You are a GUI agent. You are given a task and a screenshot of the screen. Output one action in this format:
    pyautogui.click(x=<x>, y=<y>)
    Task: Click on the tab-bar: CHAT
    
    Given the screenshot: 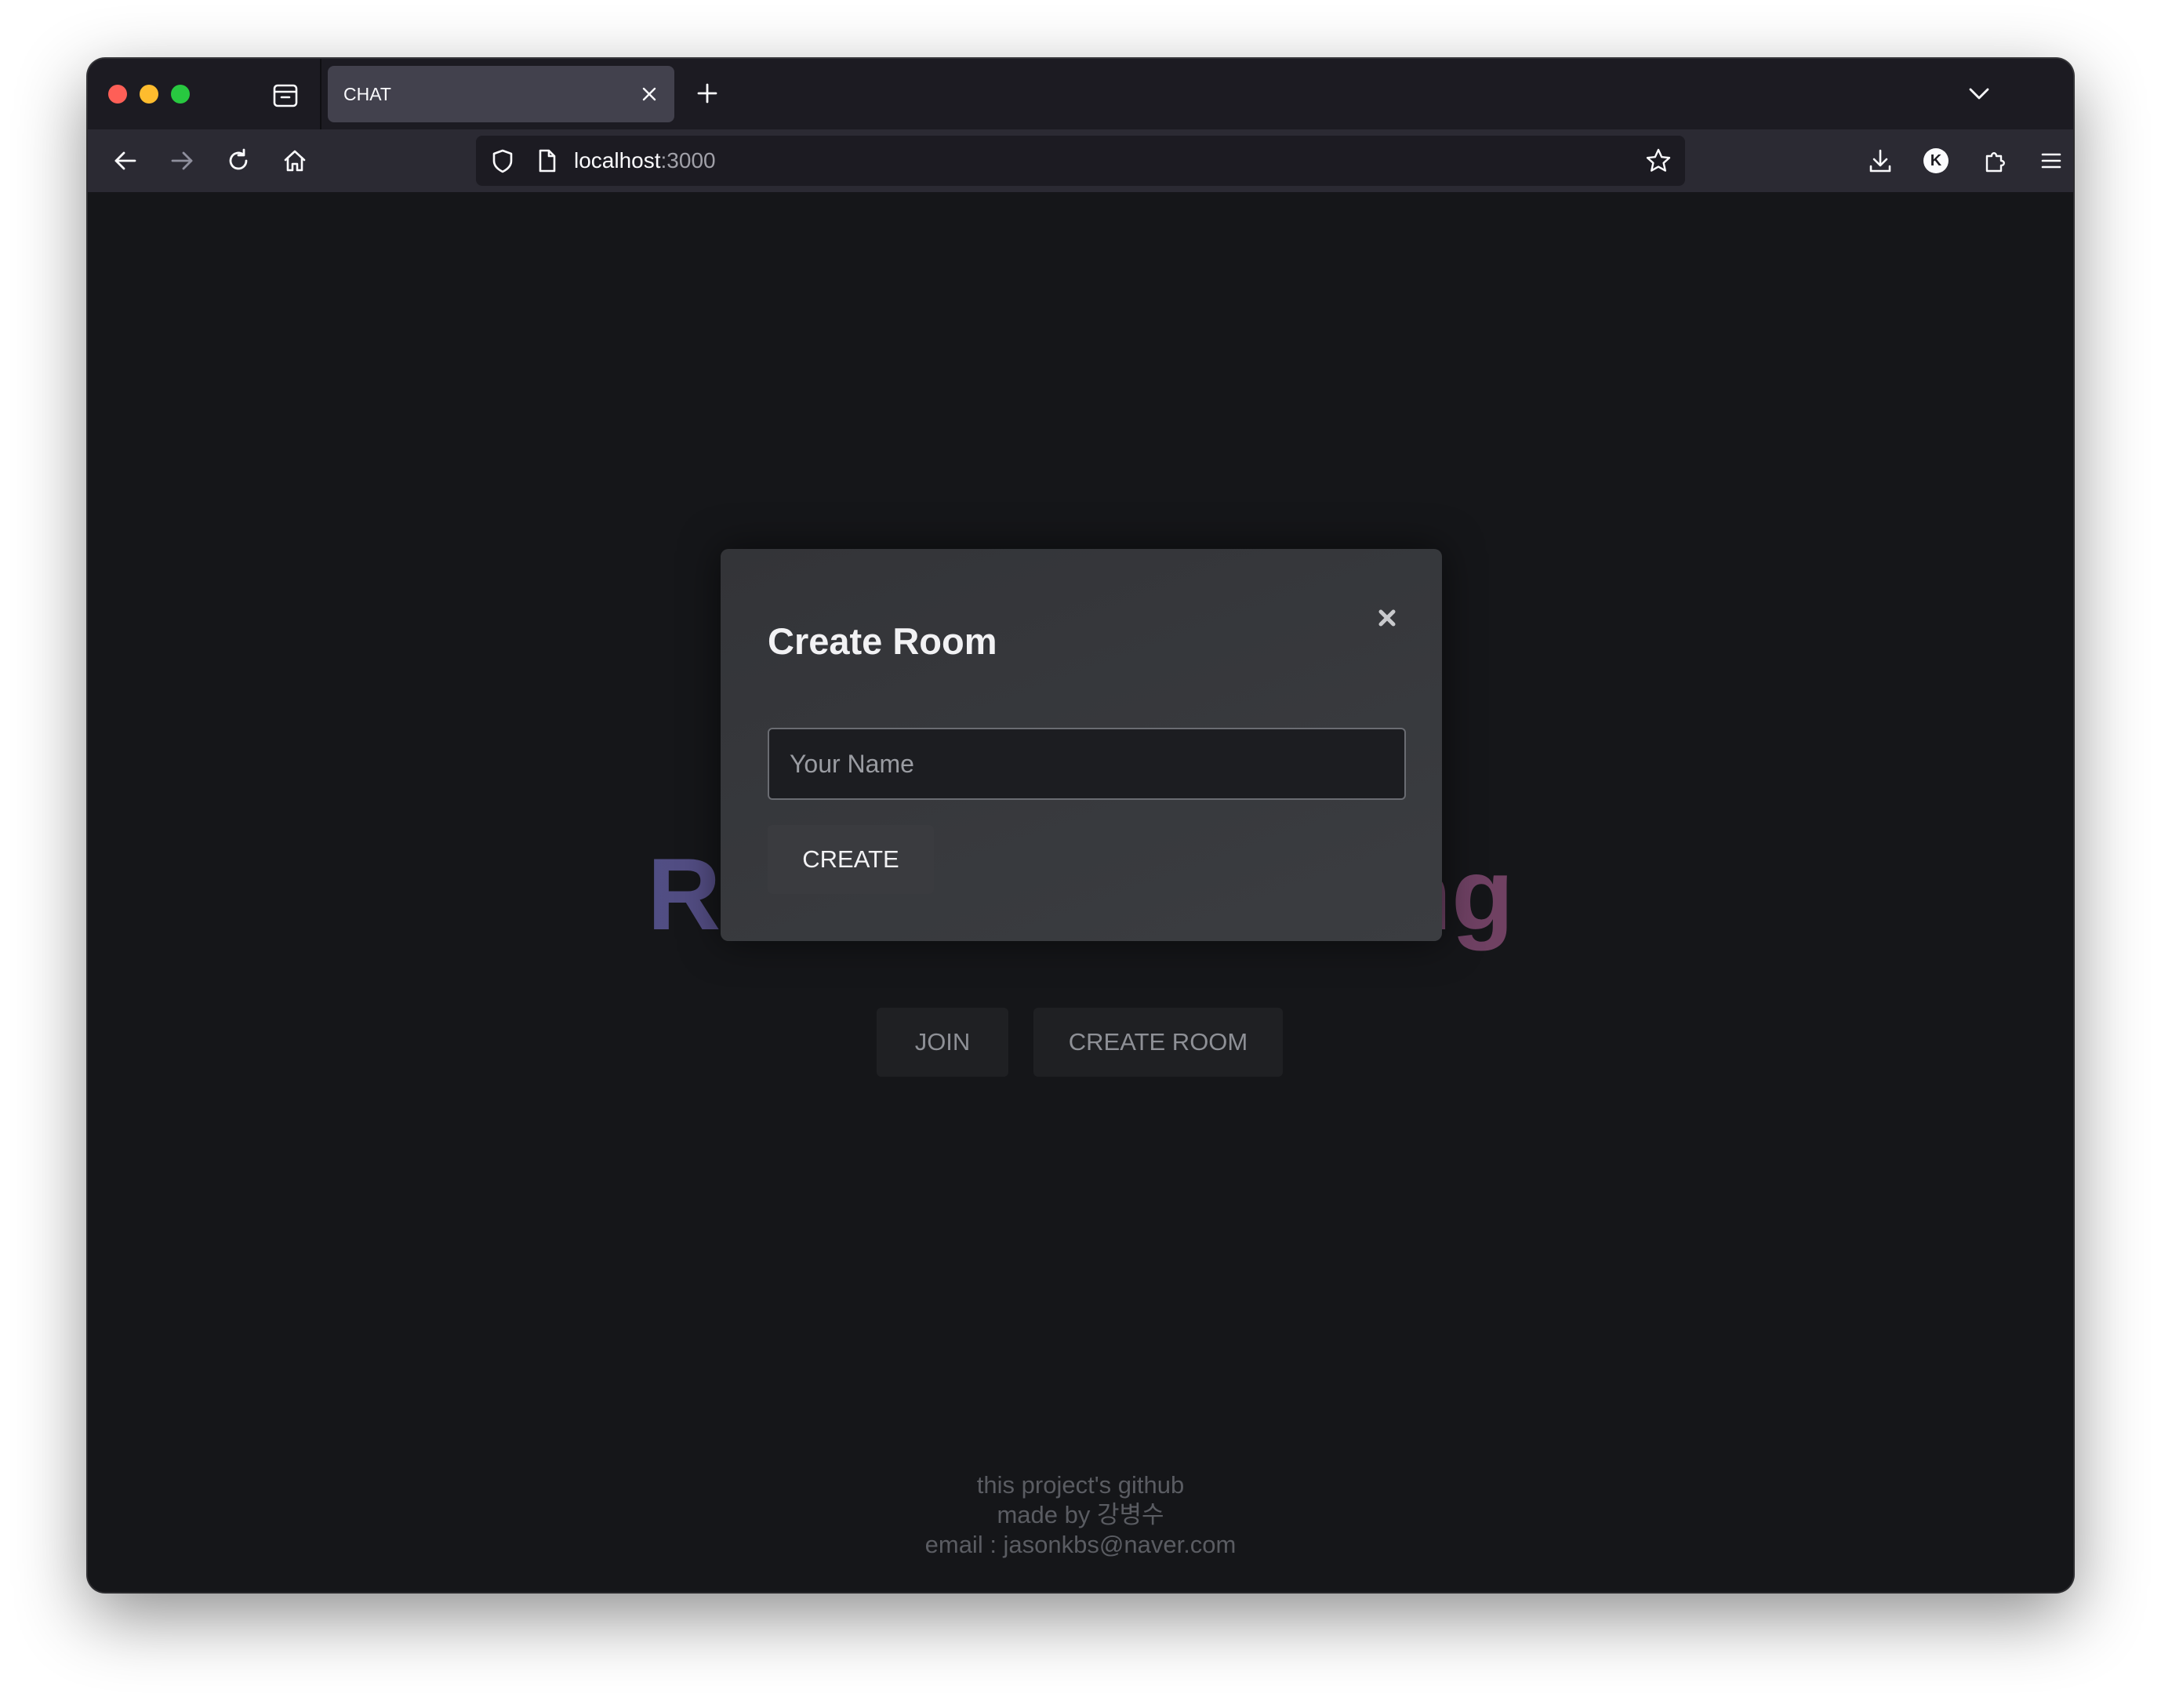 What is the action you would take?
    pyautogui.click(x=1080, y=94)
    